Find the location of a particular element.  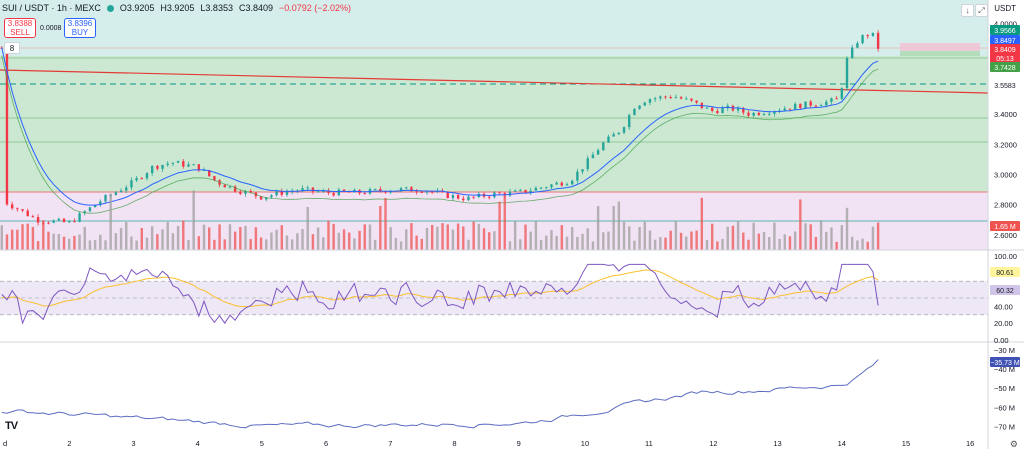

buy-price: 3.8396 is located at coordinates (80, 23).